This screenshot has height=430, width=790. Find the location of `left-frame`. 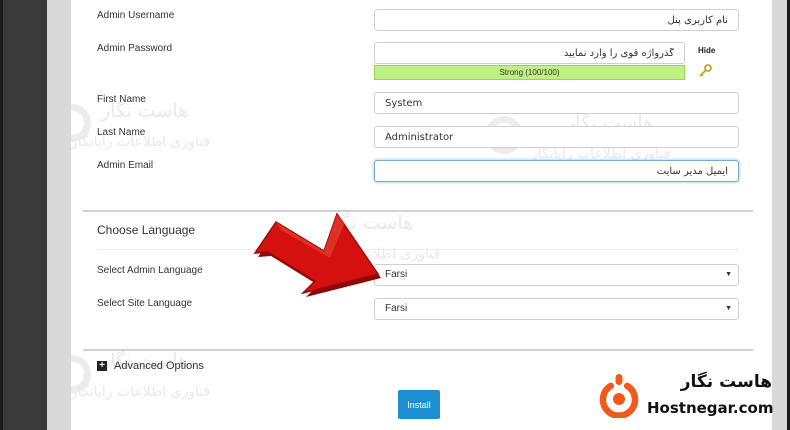

left-frame is located at coordinates (25, 215).